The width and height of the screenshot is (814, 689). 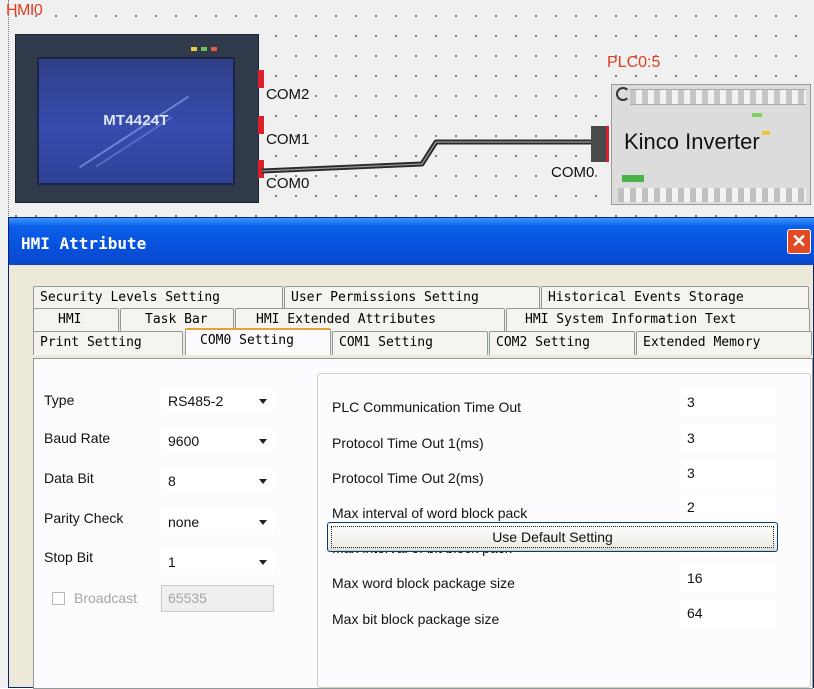 What do you see at coordinates (728, 473) in the screenshot?
I see `protocol-timeout2-input: 3` at bounding box center [728, 473].